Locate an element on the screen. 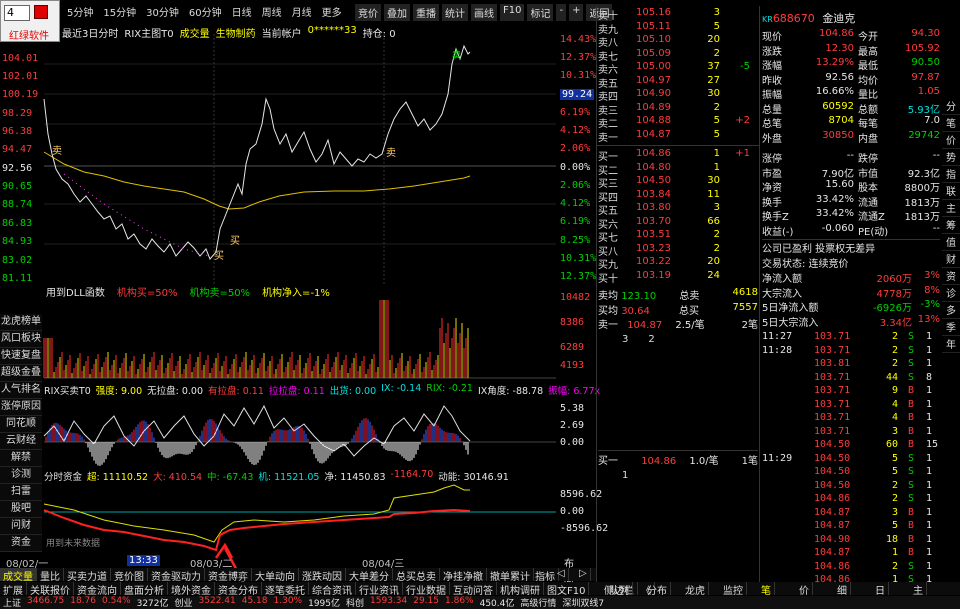 This screenshot has height=609, width=960. menu-item: 日线 is located at coordinates (242, 11).